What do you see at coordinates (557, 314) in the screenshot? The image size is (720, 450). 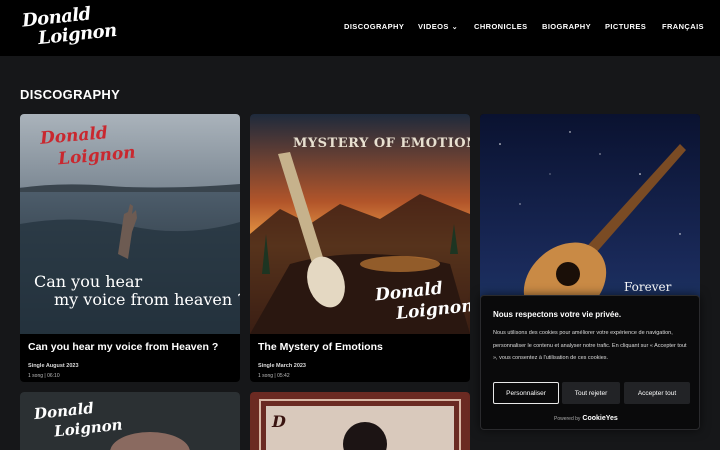 I see `cookie-title: Nous respectons votre vie privée.` at bounding box center [557, 314].